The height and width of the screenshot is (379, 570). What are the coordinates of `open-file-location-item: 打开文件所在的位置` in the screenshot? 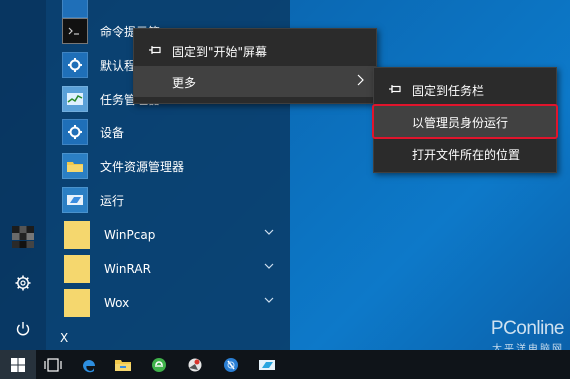 It's located at (465, 153).